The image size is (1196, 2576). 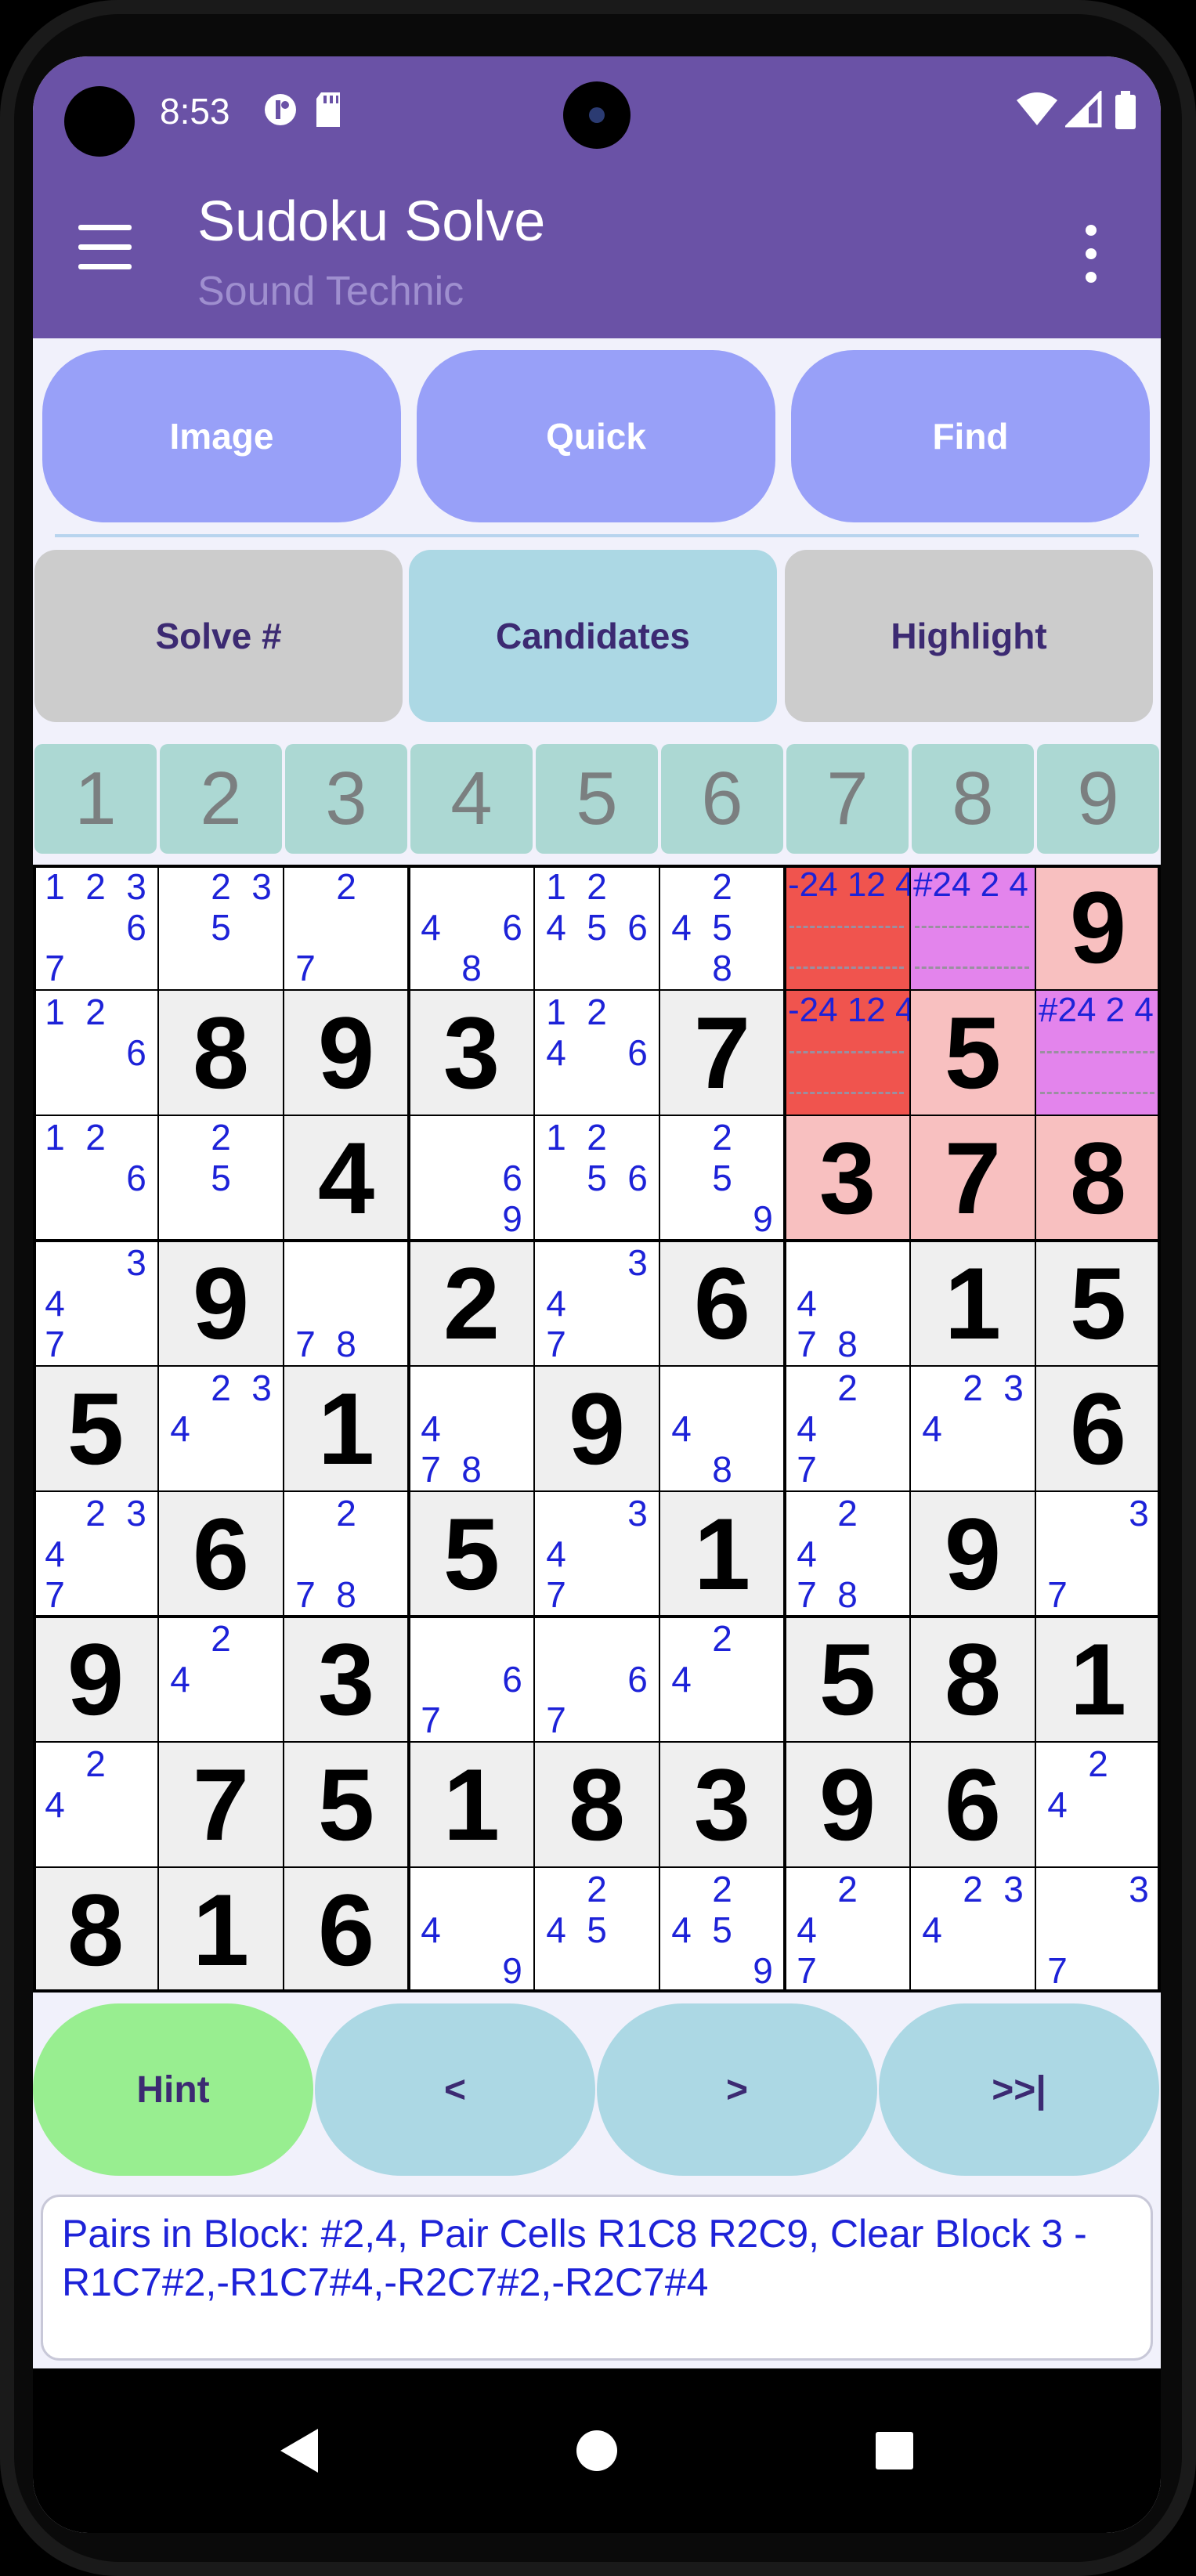 I want to click on cell-r7c1: 9, so click(x=95, y=1679).